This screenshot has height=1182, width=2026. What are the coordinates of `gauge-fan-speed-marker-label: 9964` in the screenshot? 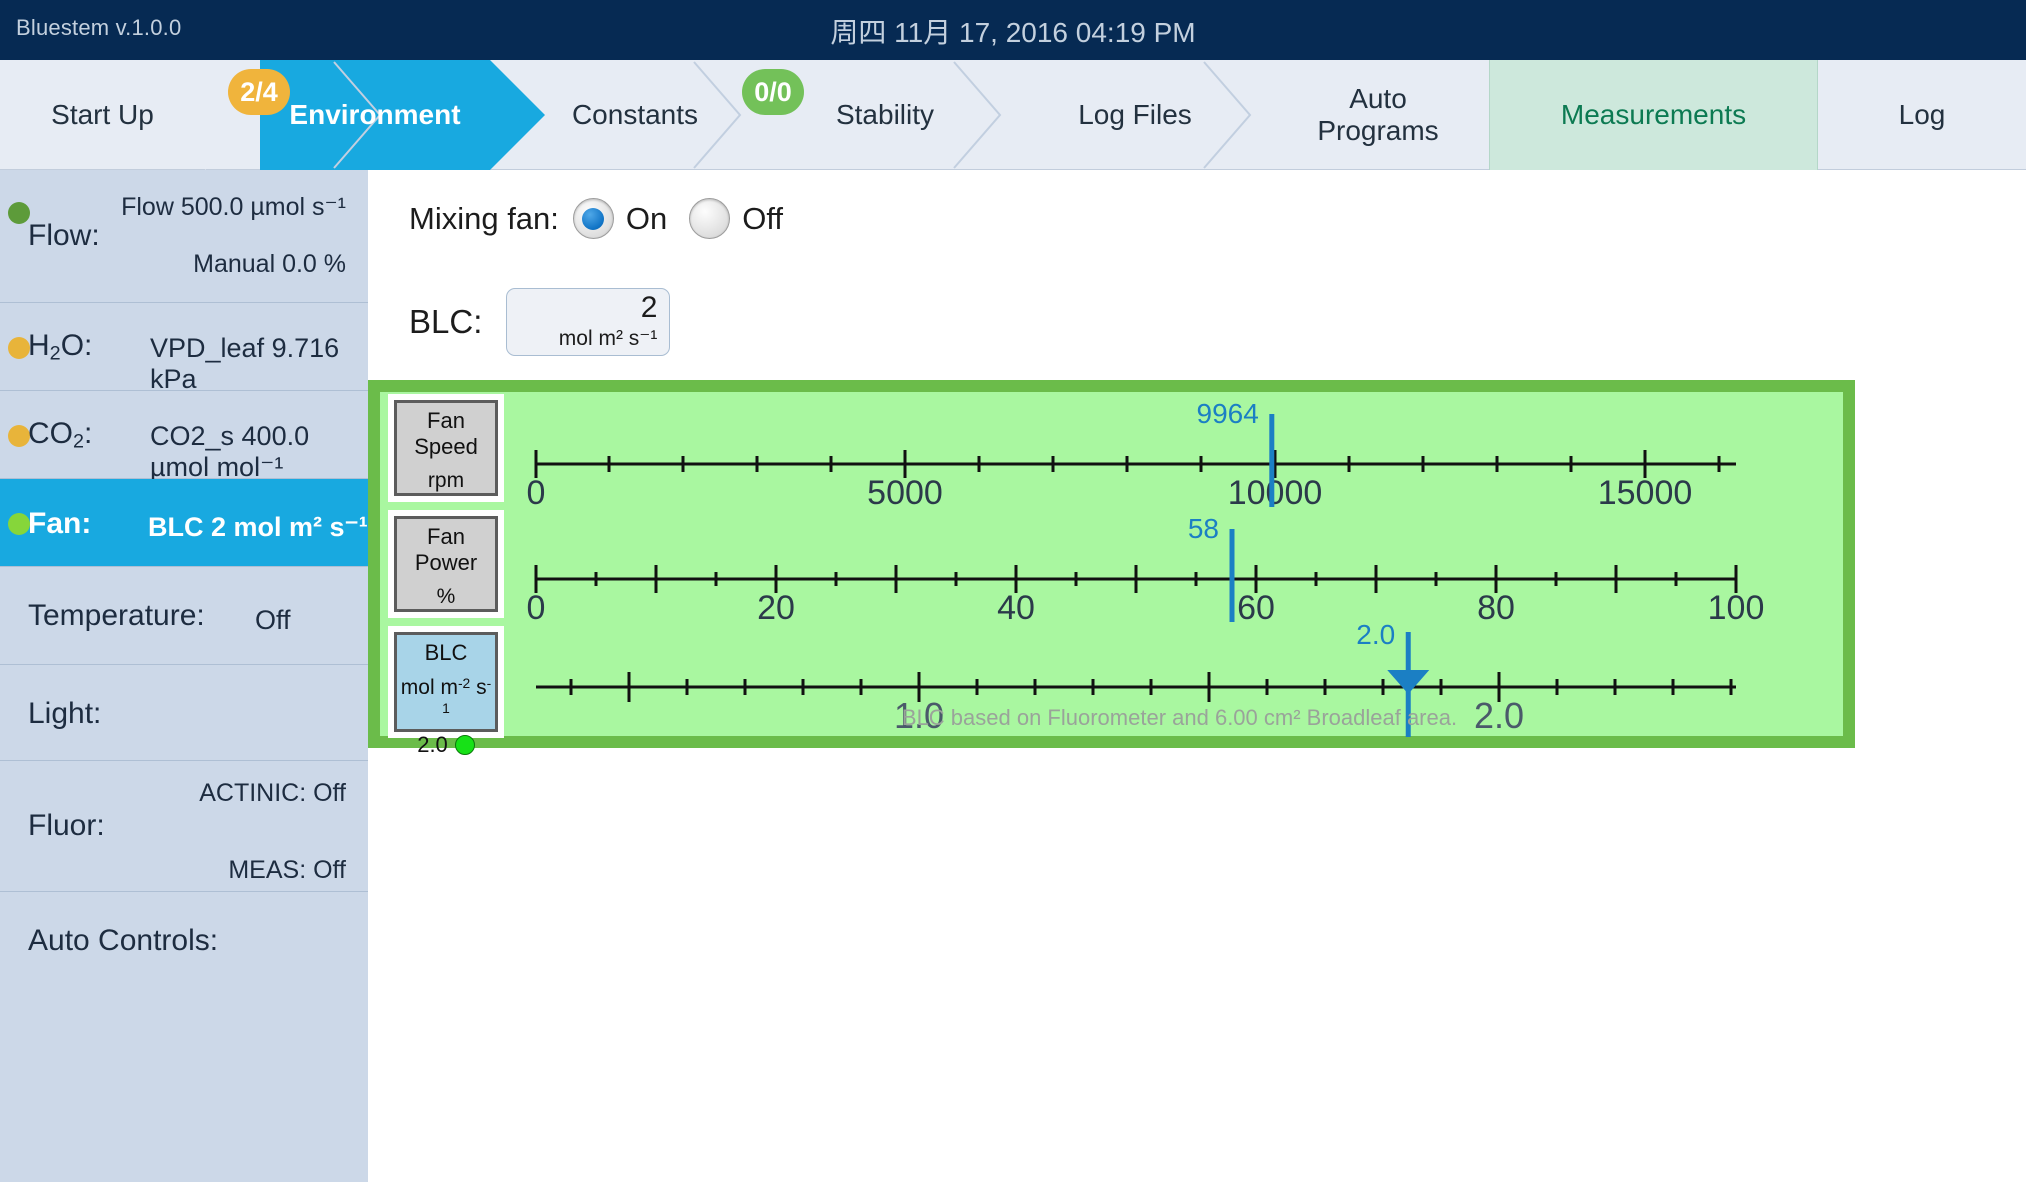 It's located at (1228, 413).